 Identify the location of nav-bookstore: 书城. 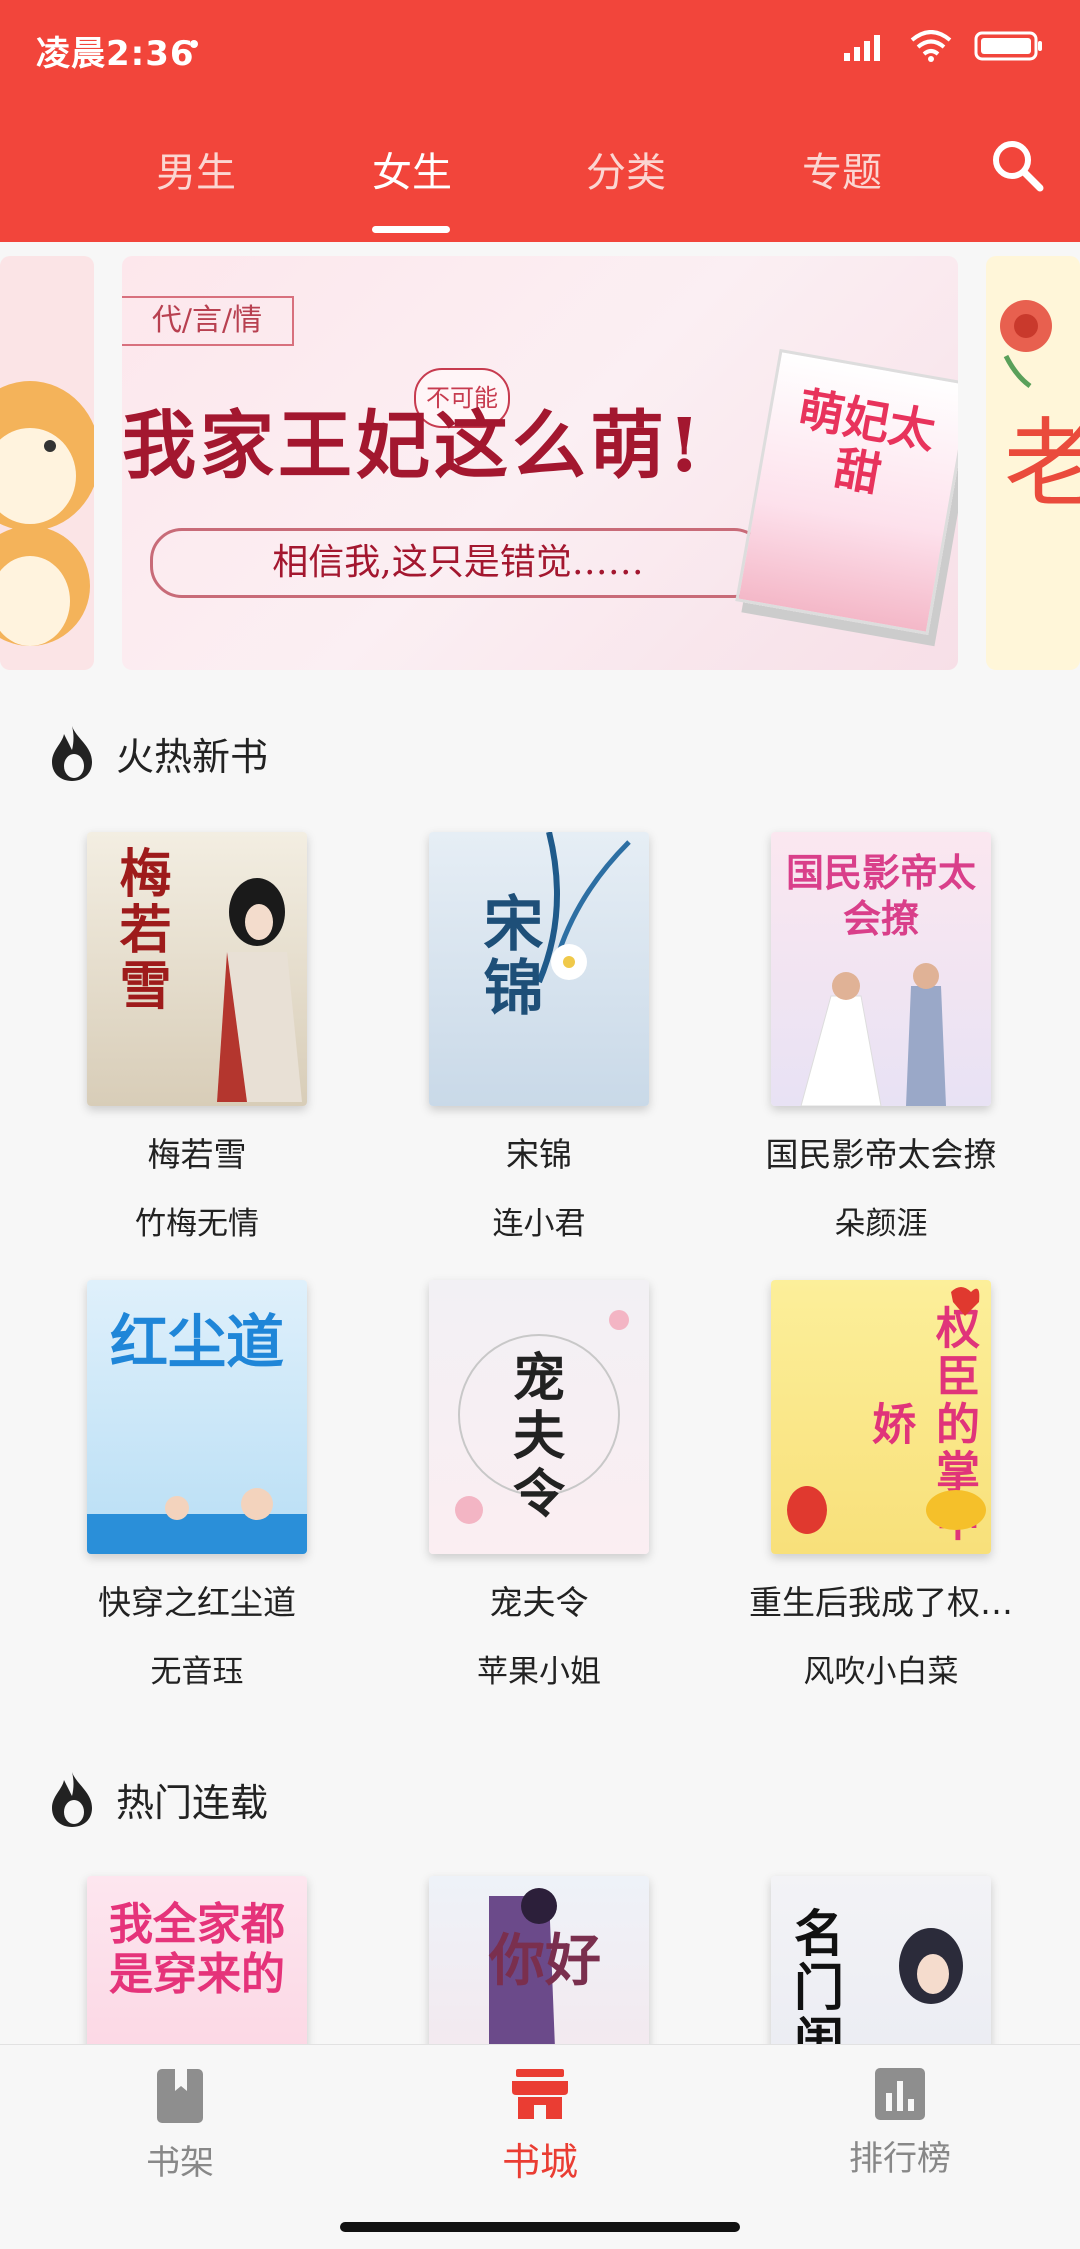
(540, 2126).